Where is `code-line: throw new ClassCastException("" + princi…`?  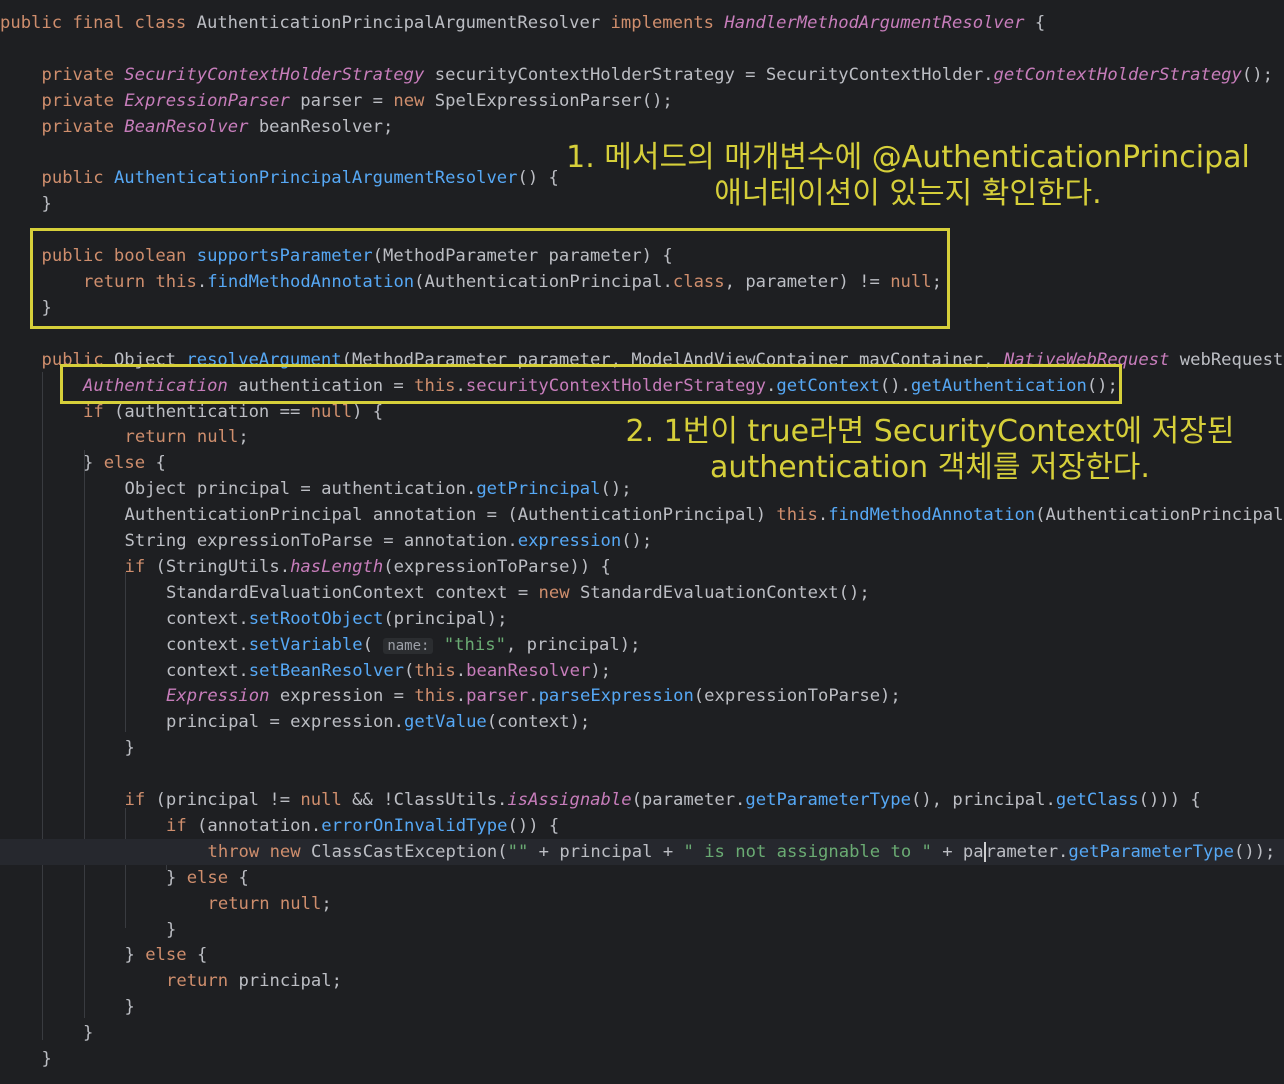
code-line: throw new ClassCastException("" + princi… is located at coordinates (642, 851).